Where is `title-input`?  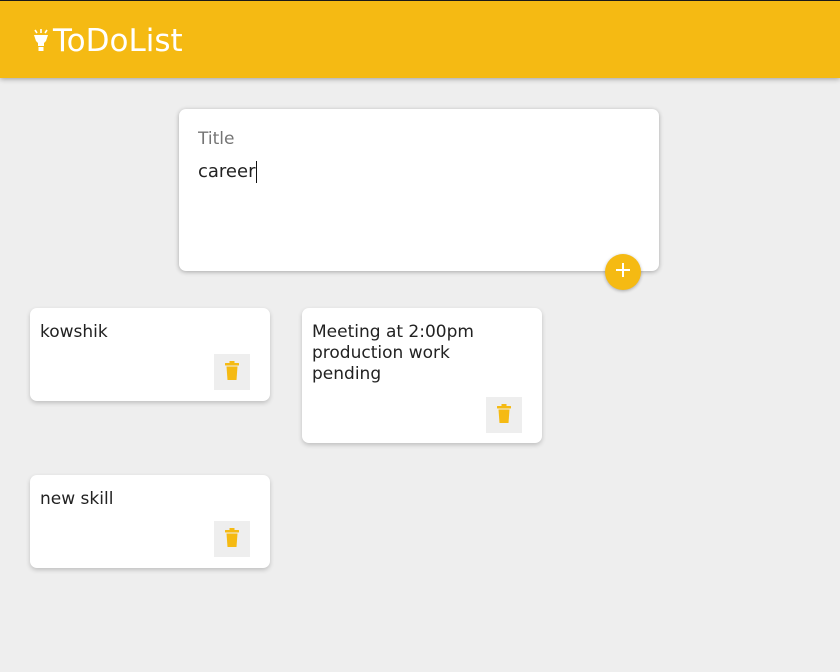
title-input is located at coordinates (408, 139).